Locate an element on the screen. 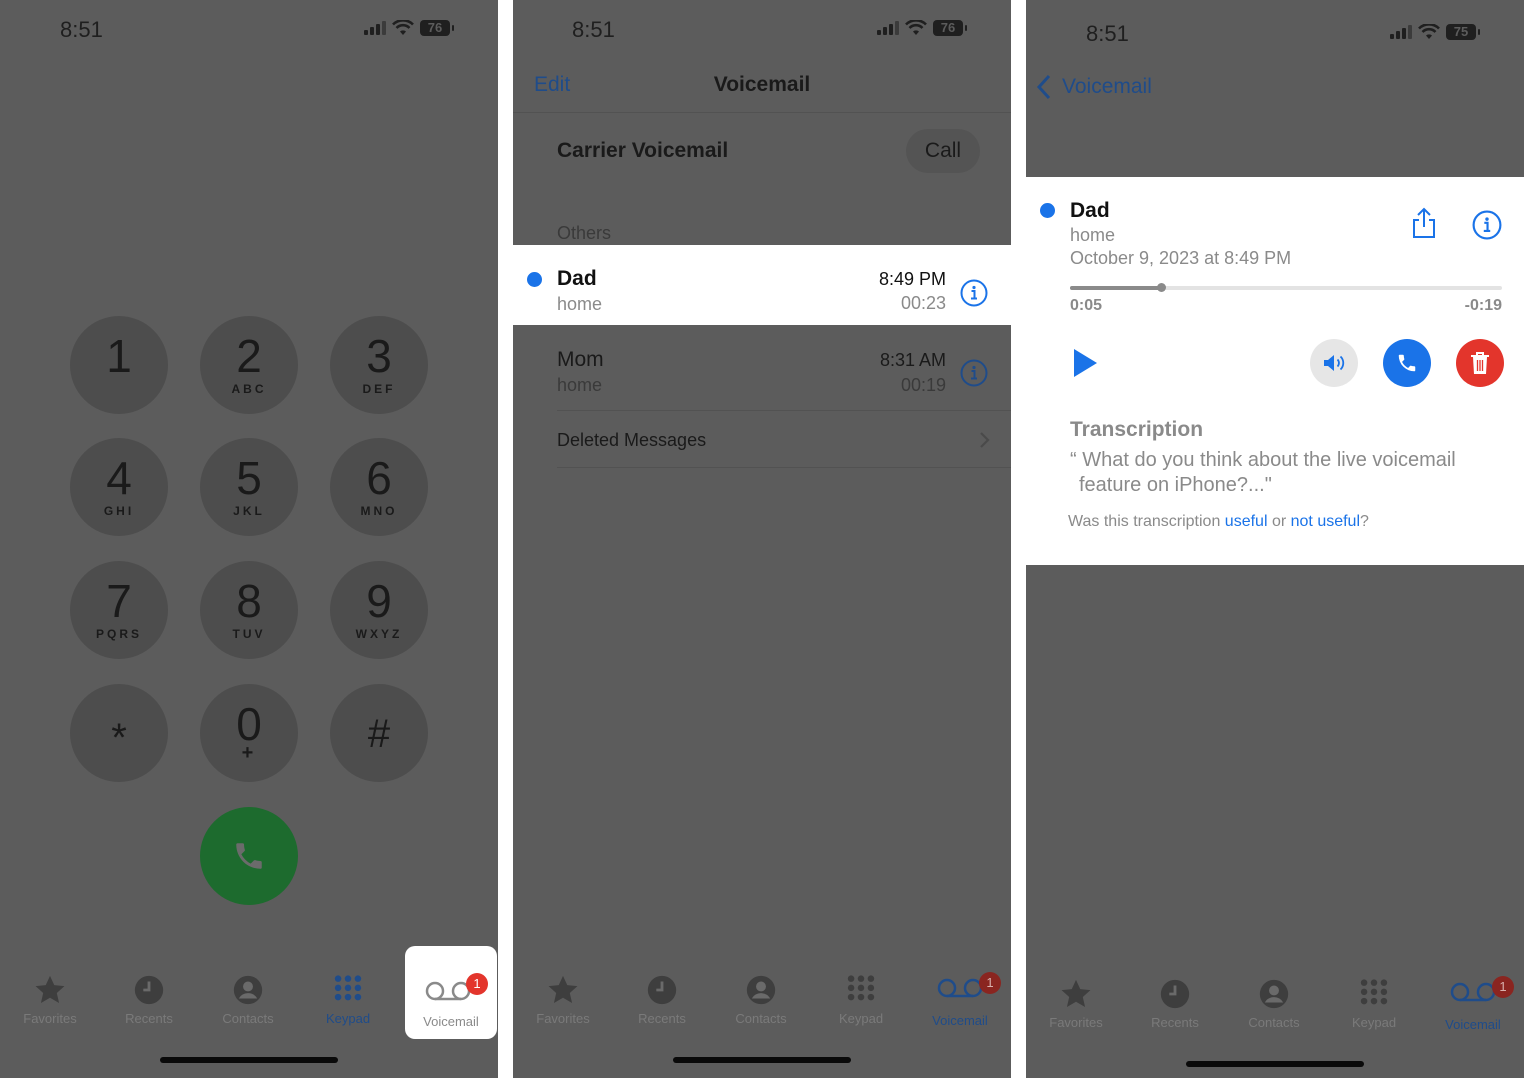  key-digit: 9 is located at coordinates (379, 601).